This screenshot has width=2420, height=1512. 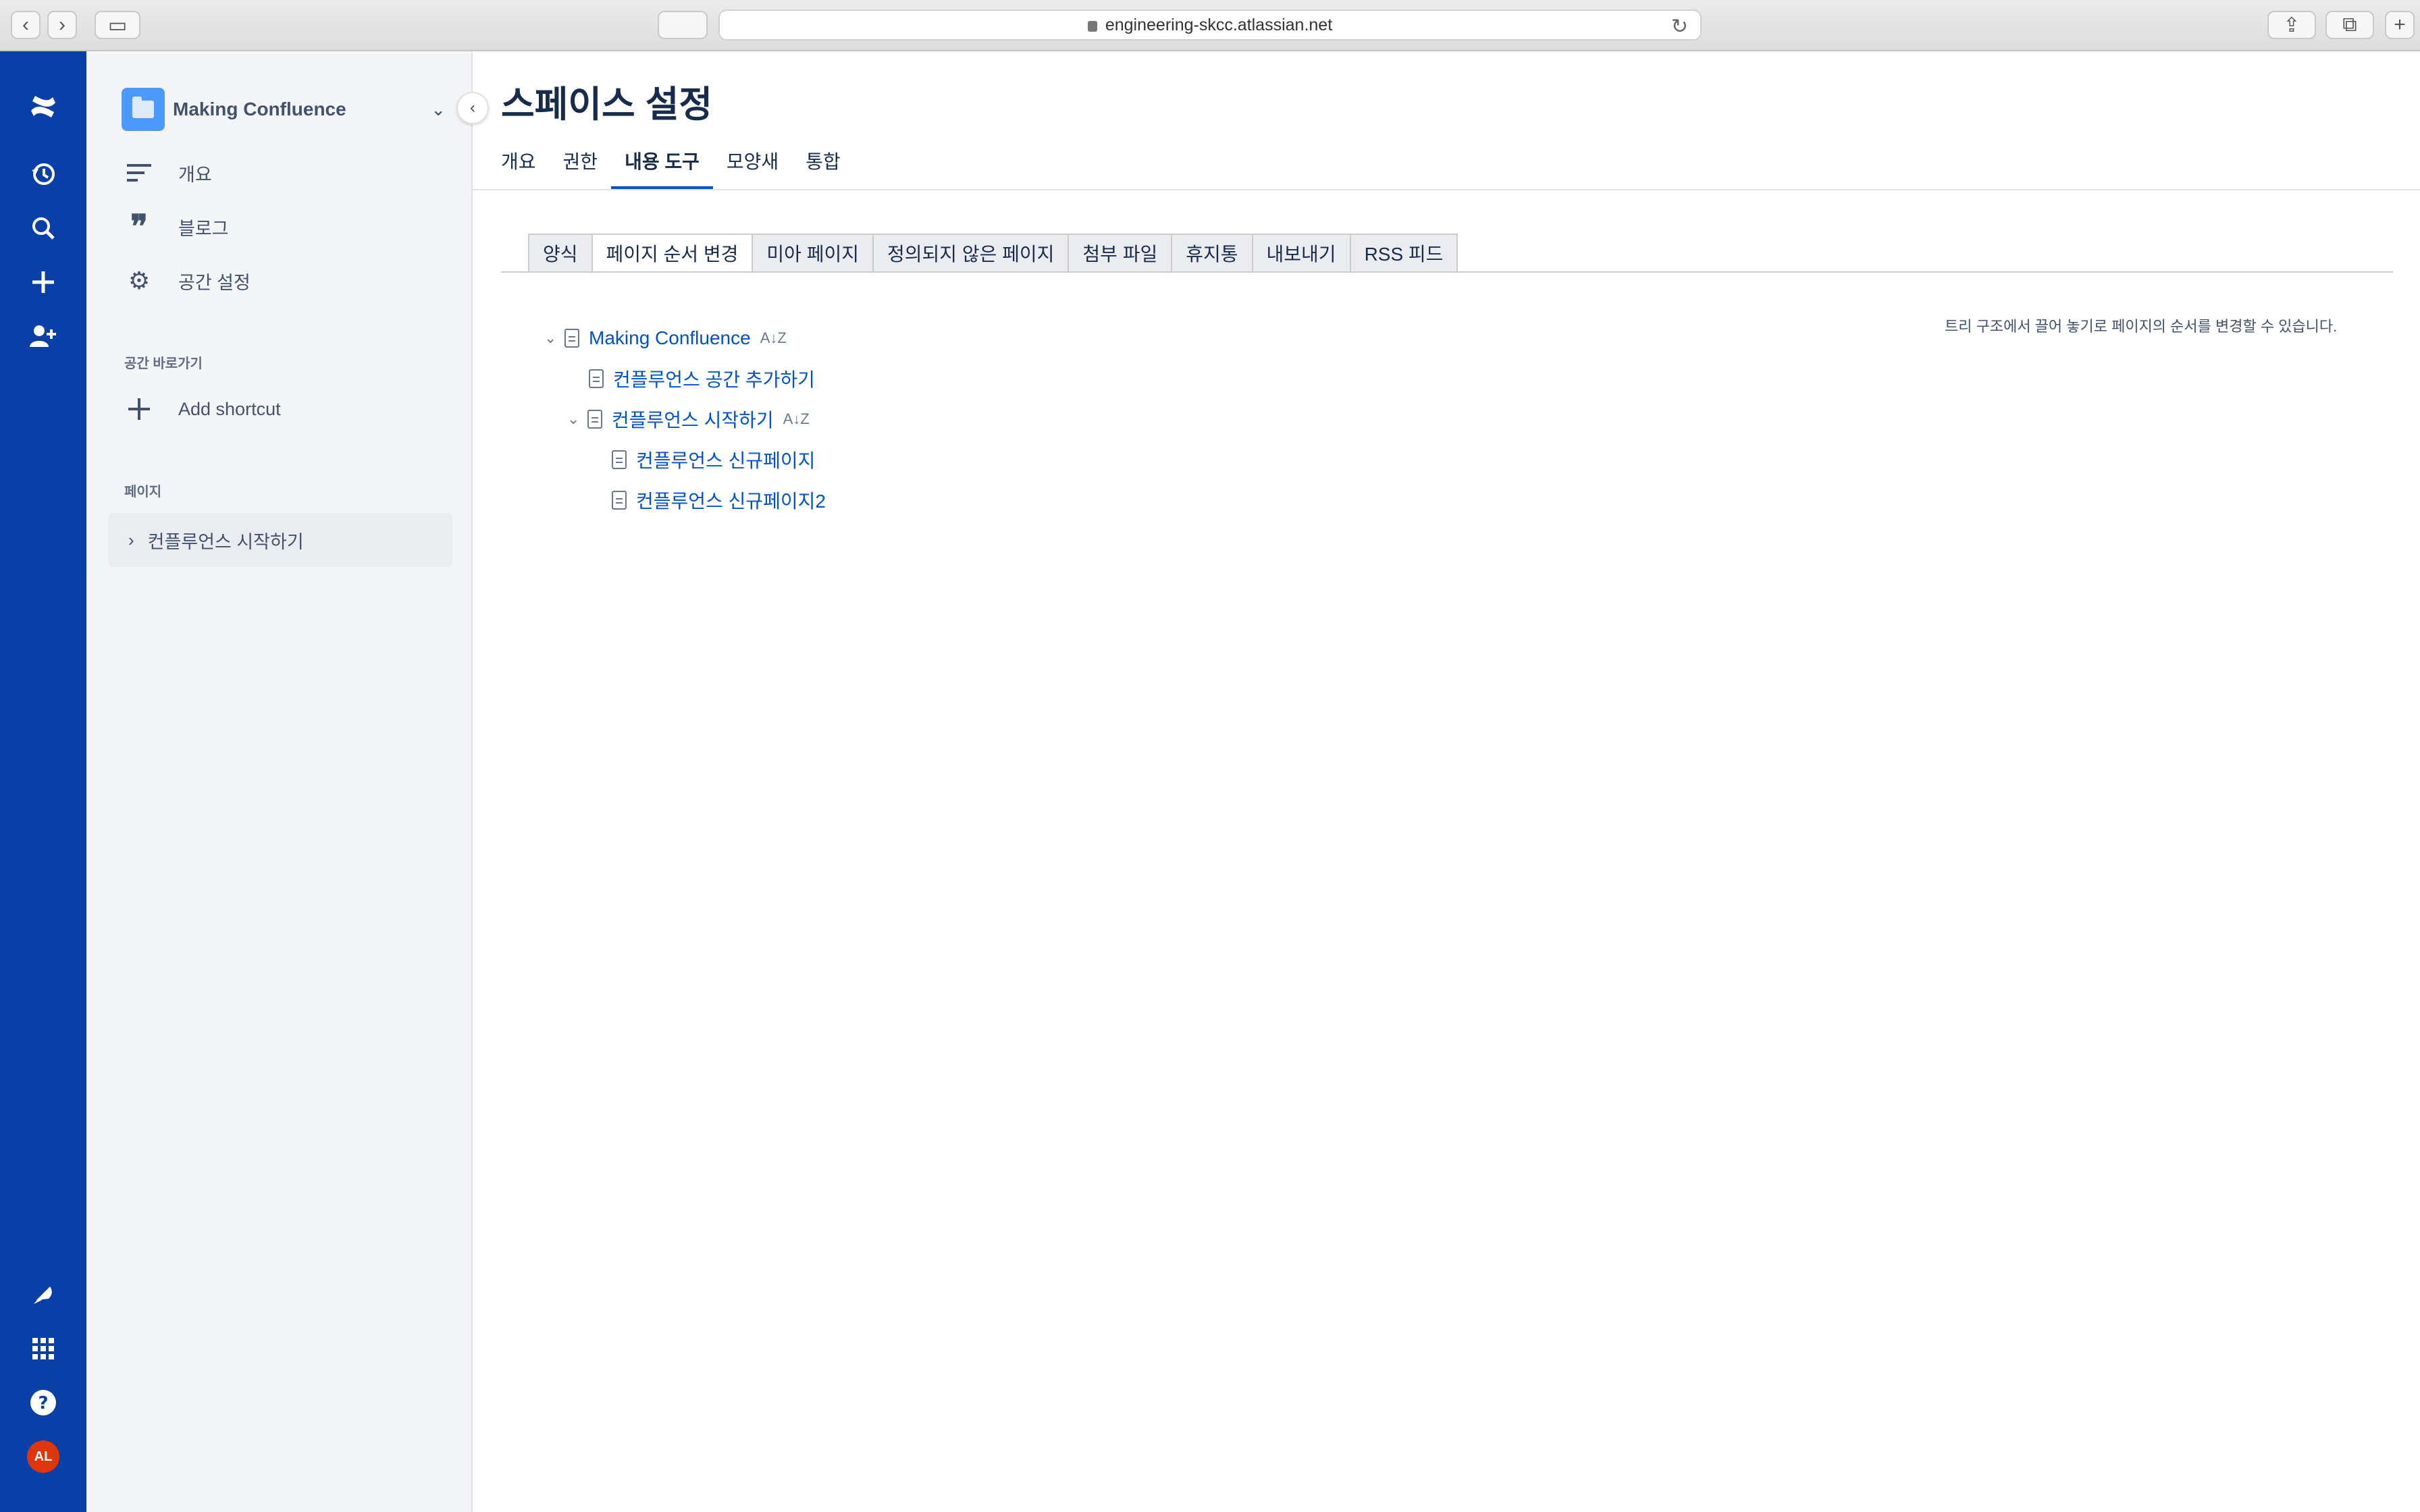 I want to click on tabs-icon: ⧉, so click(x=2349, y=25).